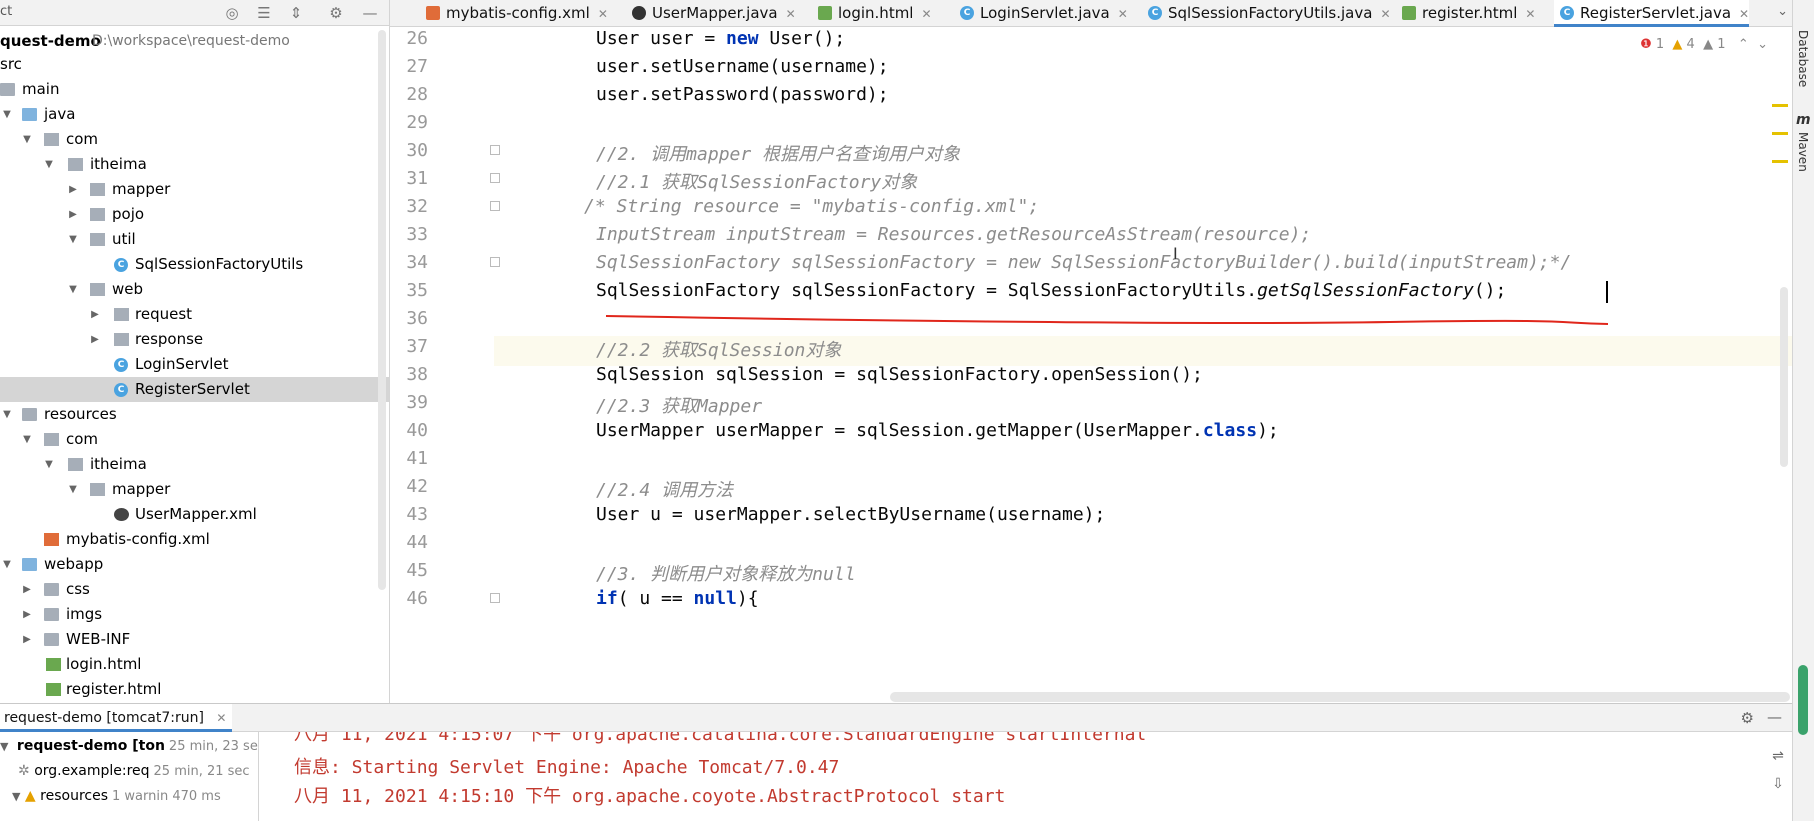  I want to click on tree-item-main: main, so click(194, 89).